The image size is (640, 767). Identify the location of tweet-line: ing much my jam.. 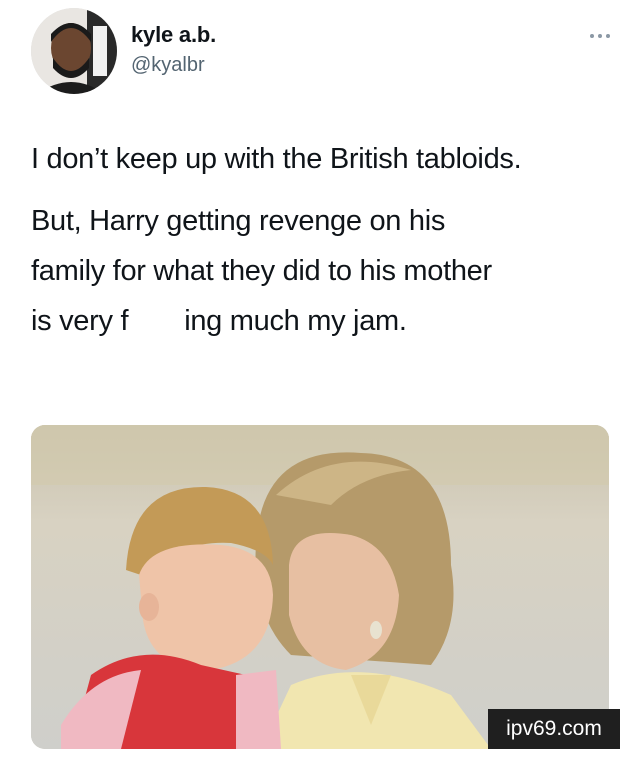
(295, 321).